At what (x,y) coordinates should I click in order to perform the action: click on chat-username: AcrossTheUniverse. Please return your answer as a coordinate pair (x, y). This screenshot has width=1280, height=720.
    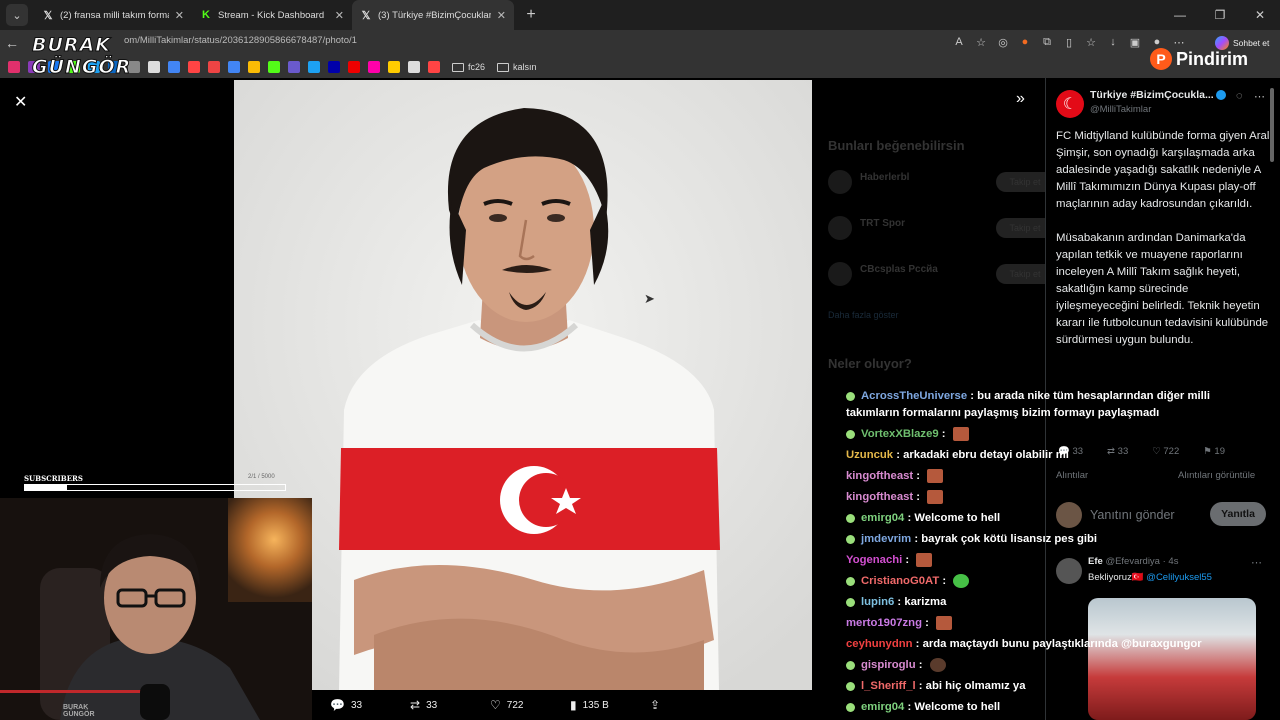
    Looking at the image, I should click on (914, 396).